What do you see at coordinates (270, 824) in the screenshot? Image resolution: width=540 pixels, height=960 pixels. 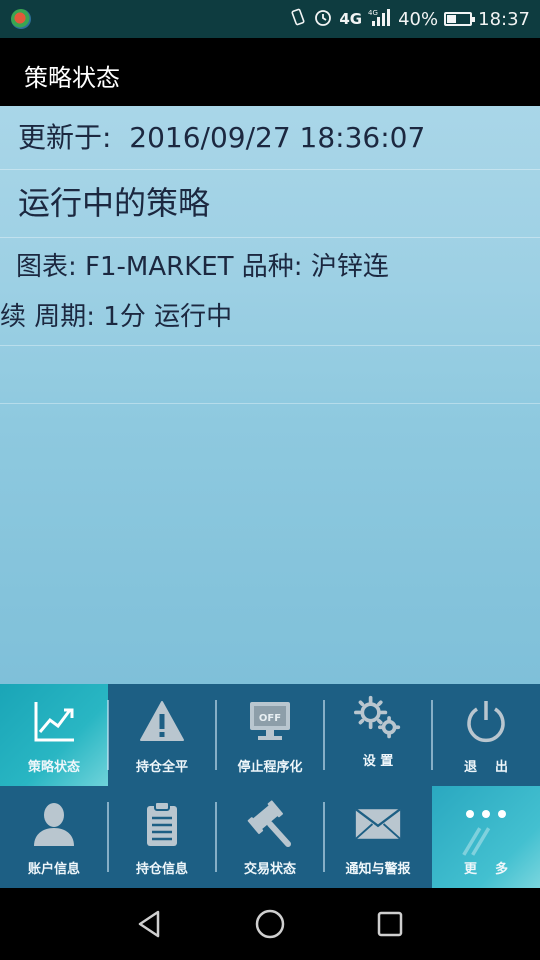 I see `gavel-icon` at bounding box center [270, 824].